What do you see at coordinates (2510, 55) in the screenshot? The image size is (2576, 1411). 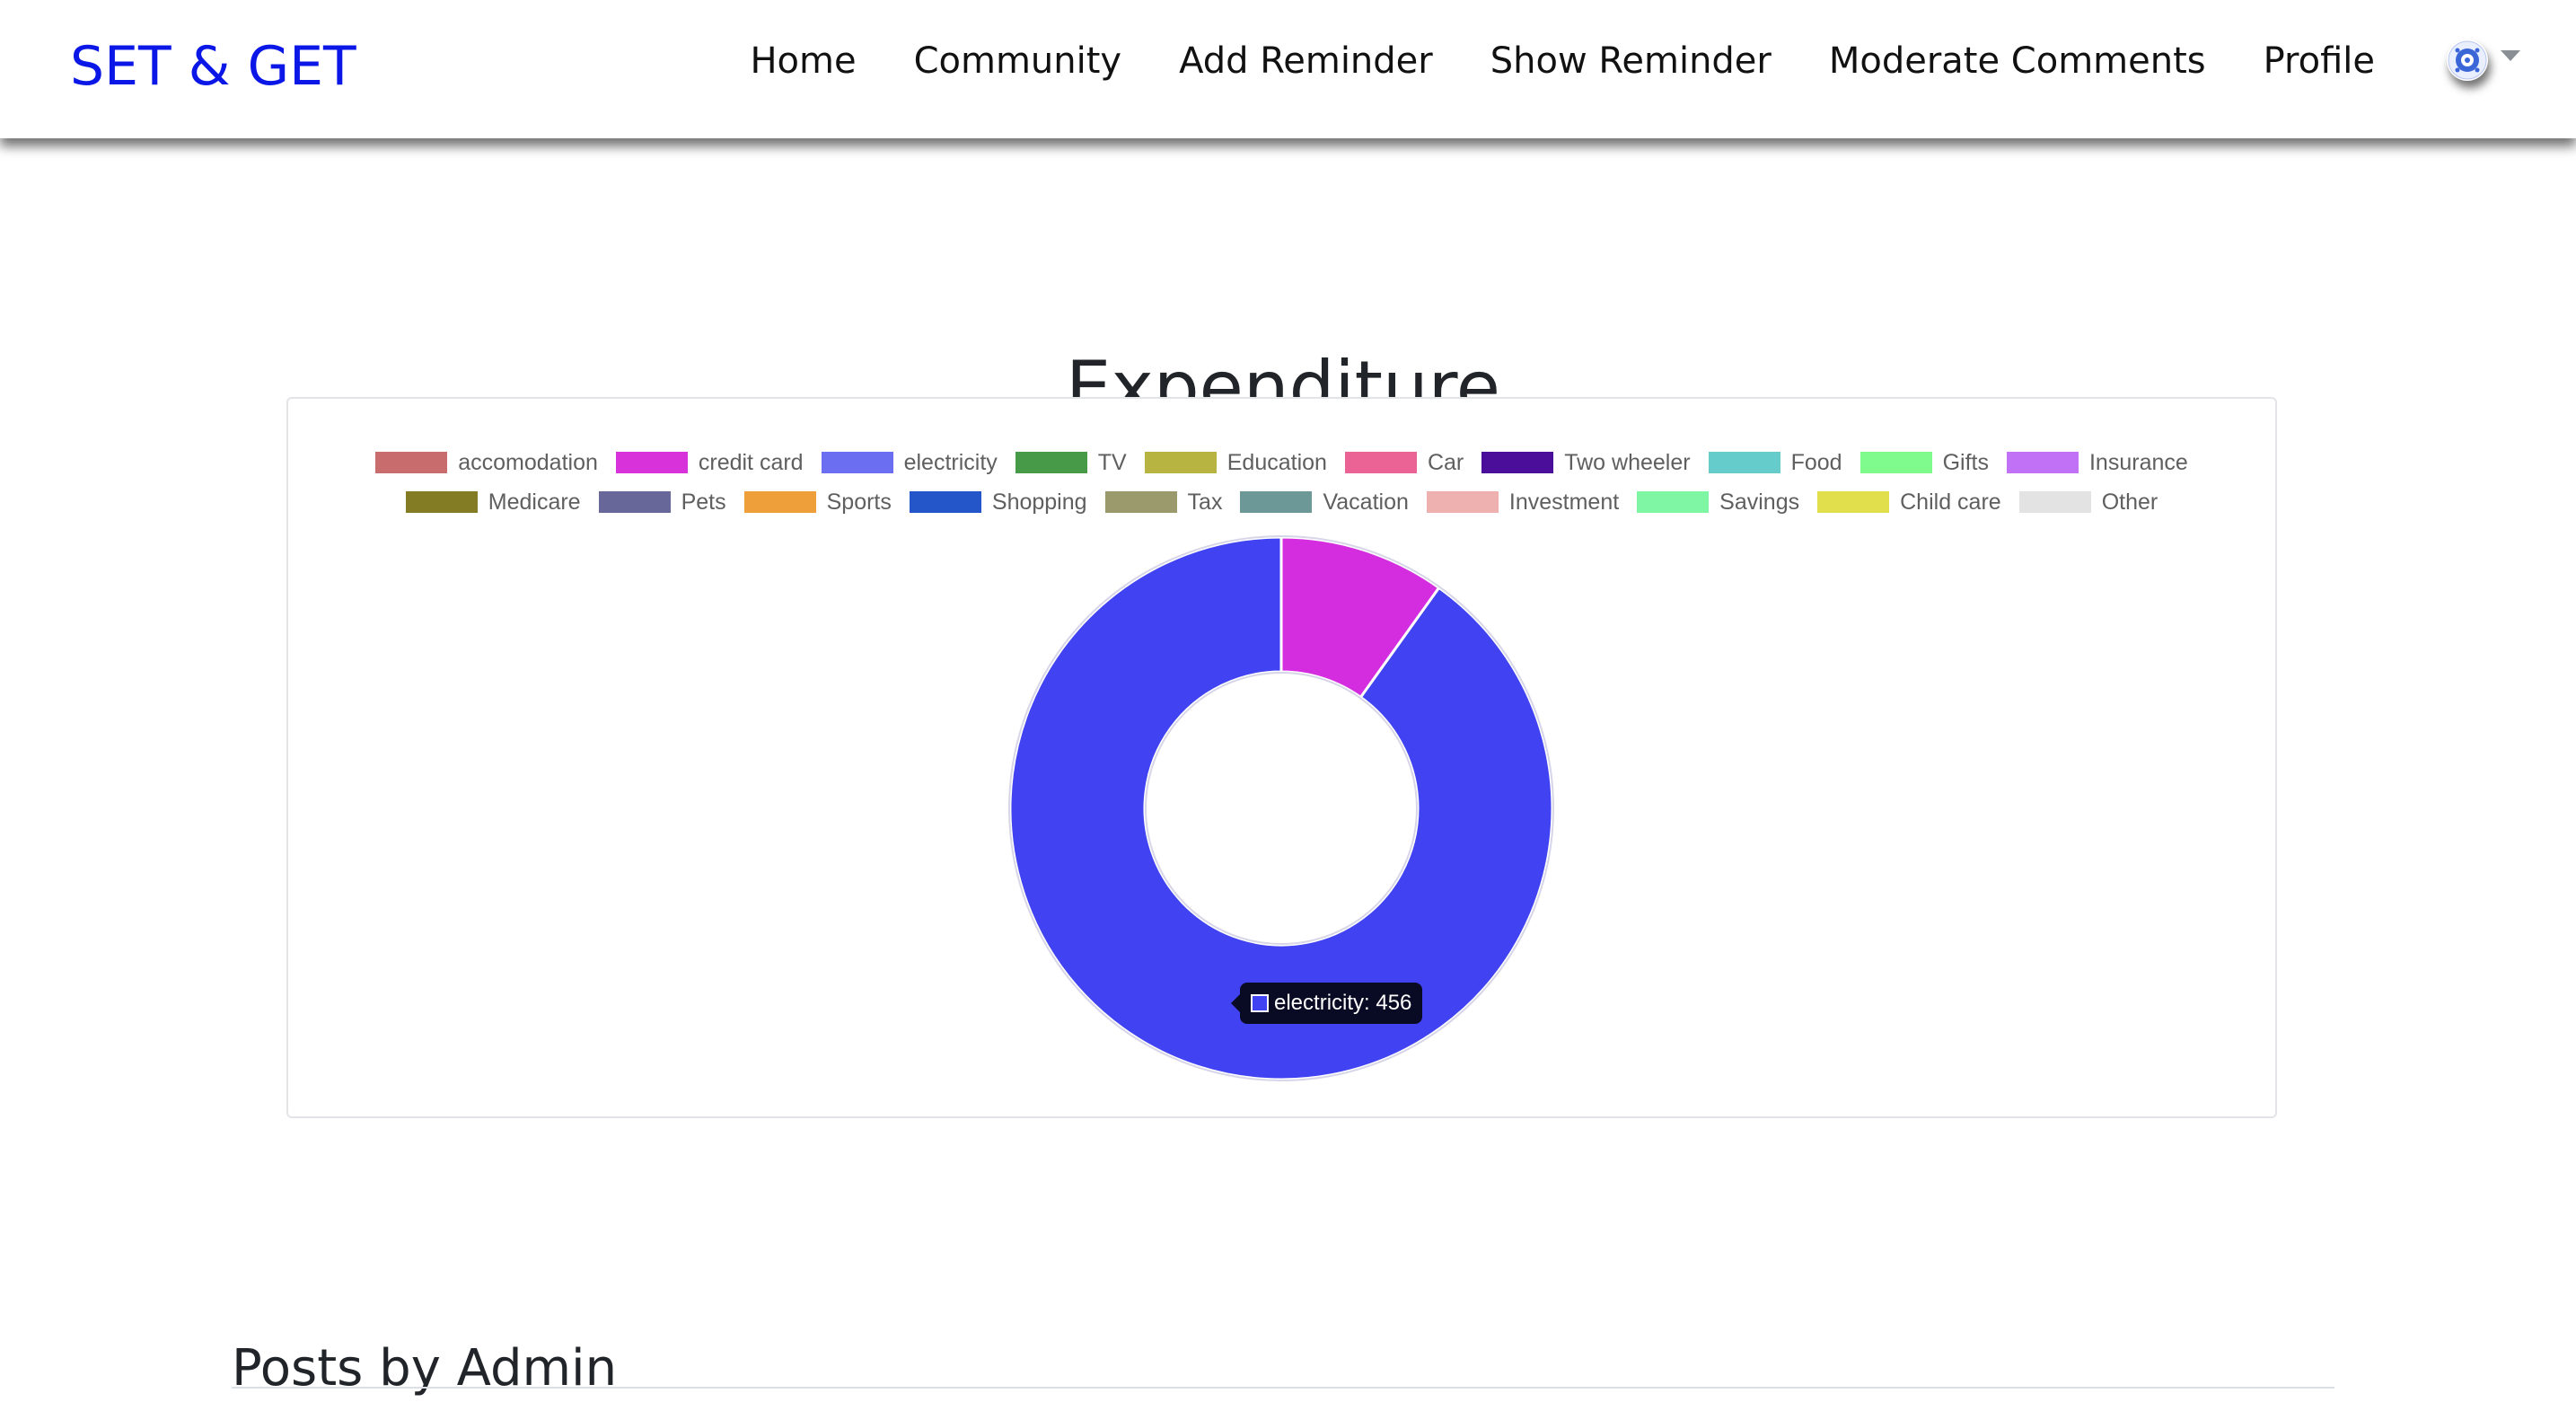 I see `caret-down-icon` at bounding box center [2510, 55].